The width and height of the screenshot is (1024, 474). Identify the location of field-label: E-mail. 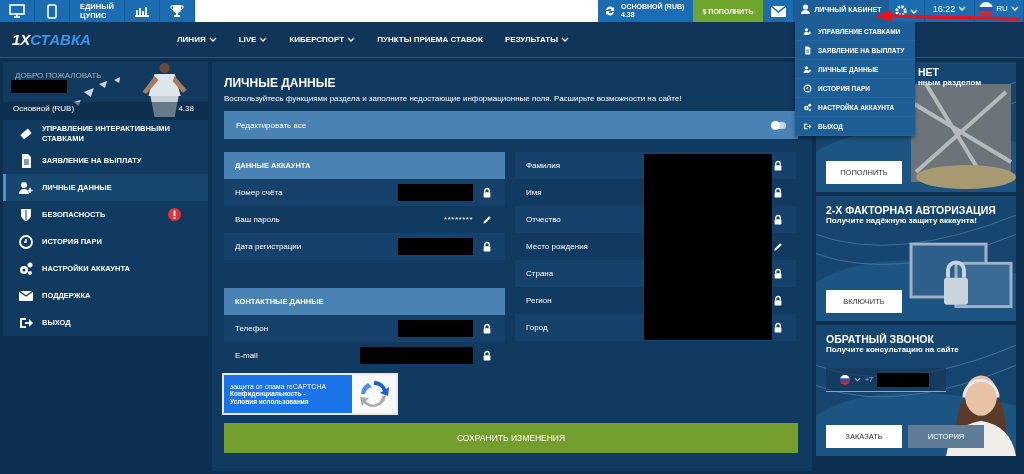
(247, 355).